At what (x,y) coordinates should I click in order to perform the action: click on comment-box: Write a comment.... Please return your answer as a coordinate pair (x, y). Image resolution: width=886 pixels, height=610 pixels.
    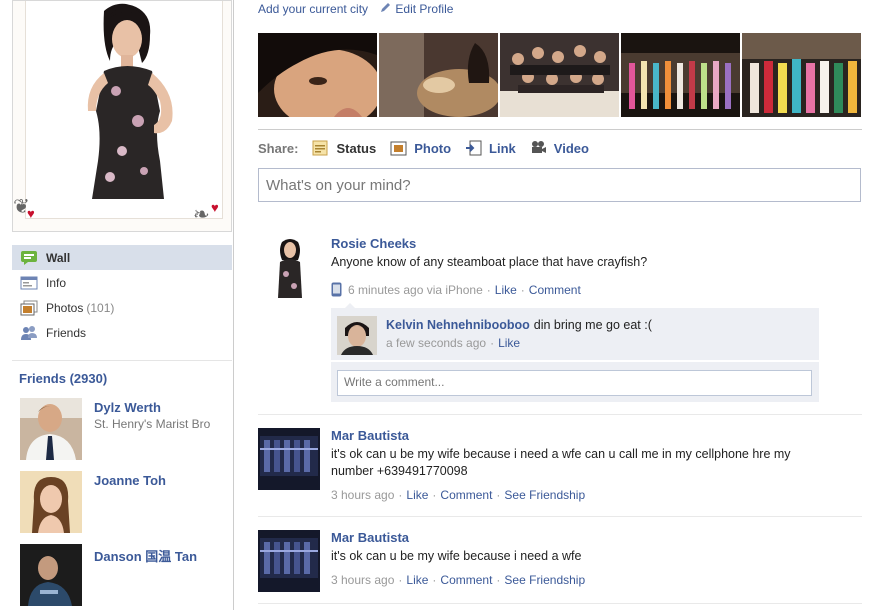
    Looking at the image, I should click on (575, 382).